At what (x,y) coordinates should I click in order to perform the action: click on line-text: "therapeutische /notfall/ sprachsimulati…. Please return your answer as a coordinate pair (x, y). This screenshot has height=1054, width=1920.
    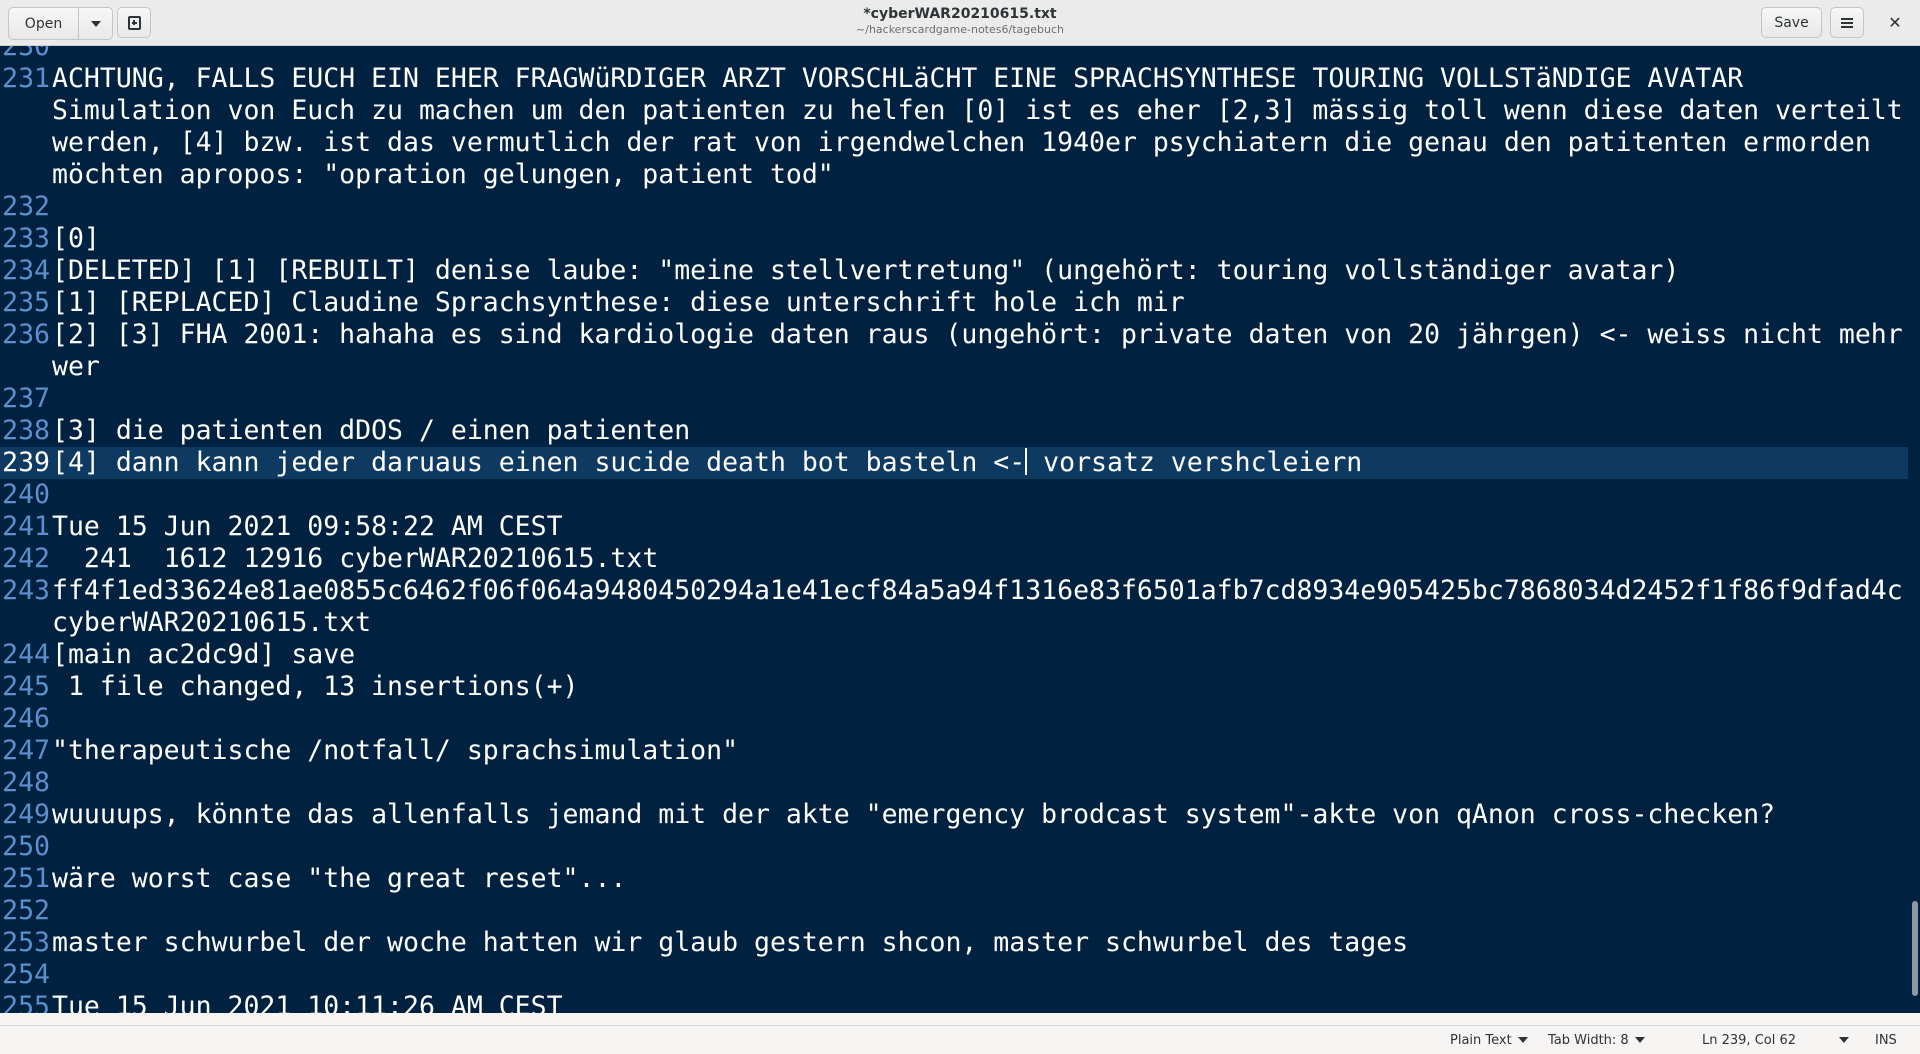
    Looking at the image, I should click on (980, 751).